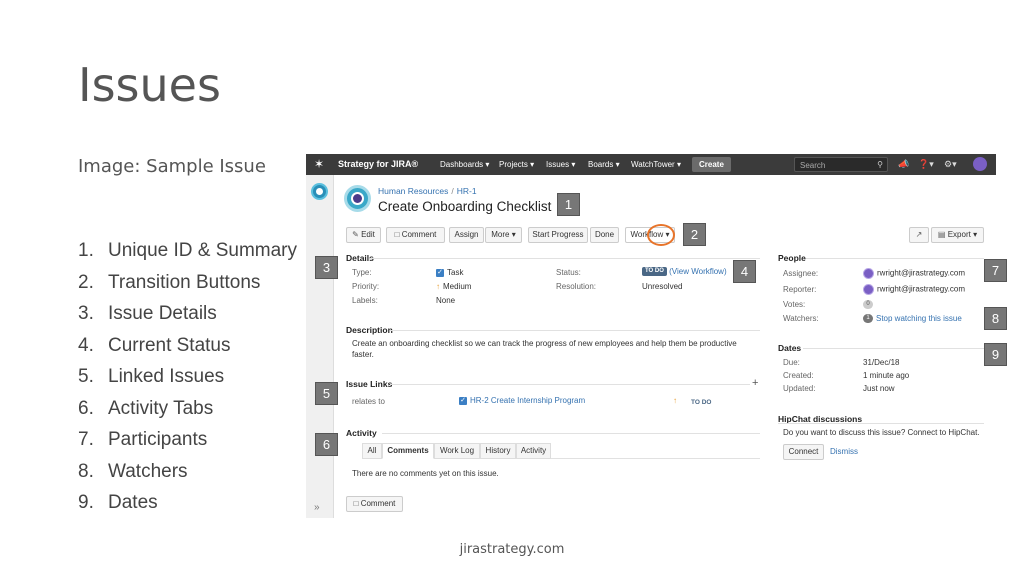 The height and width of the screenshot is (576, 1024). I want to click on dates-heading: Dates, so click(790, 348).